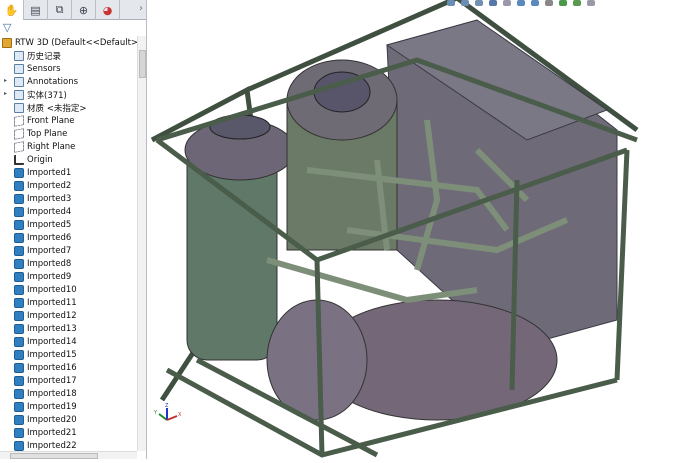 The height and width of the screenshot is (463, 681). I want to click on vertical-scrollbar, so click(141, 243).